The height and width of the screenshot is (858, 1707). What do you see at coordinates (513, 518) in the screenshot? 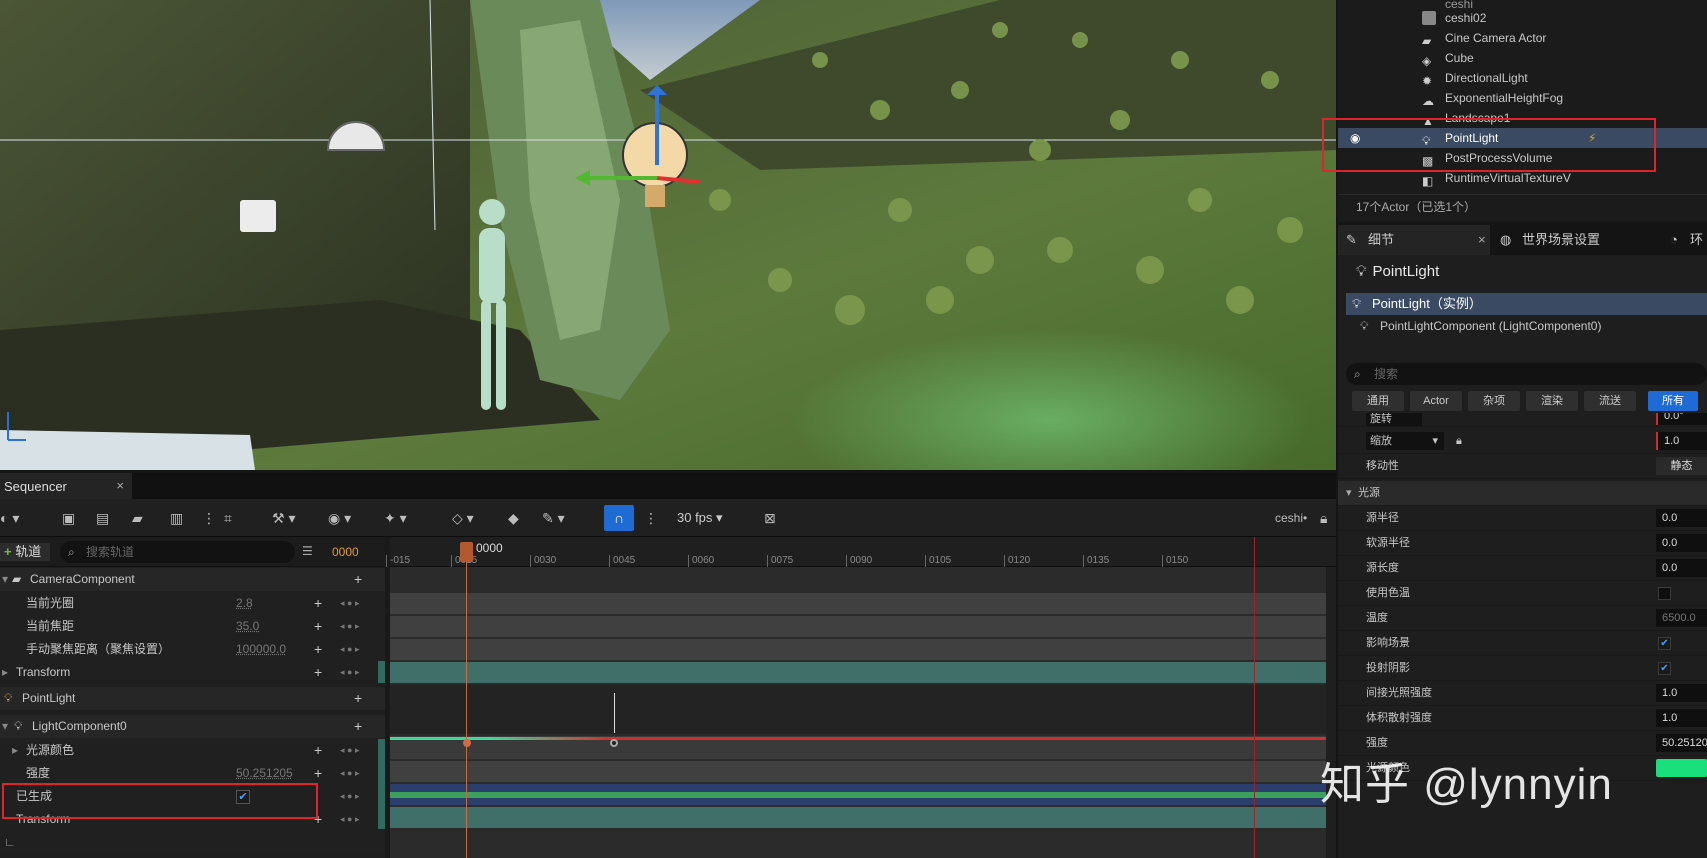
I see `key-filled-icon: ◆` at bounding box center [513, 518].